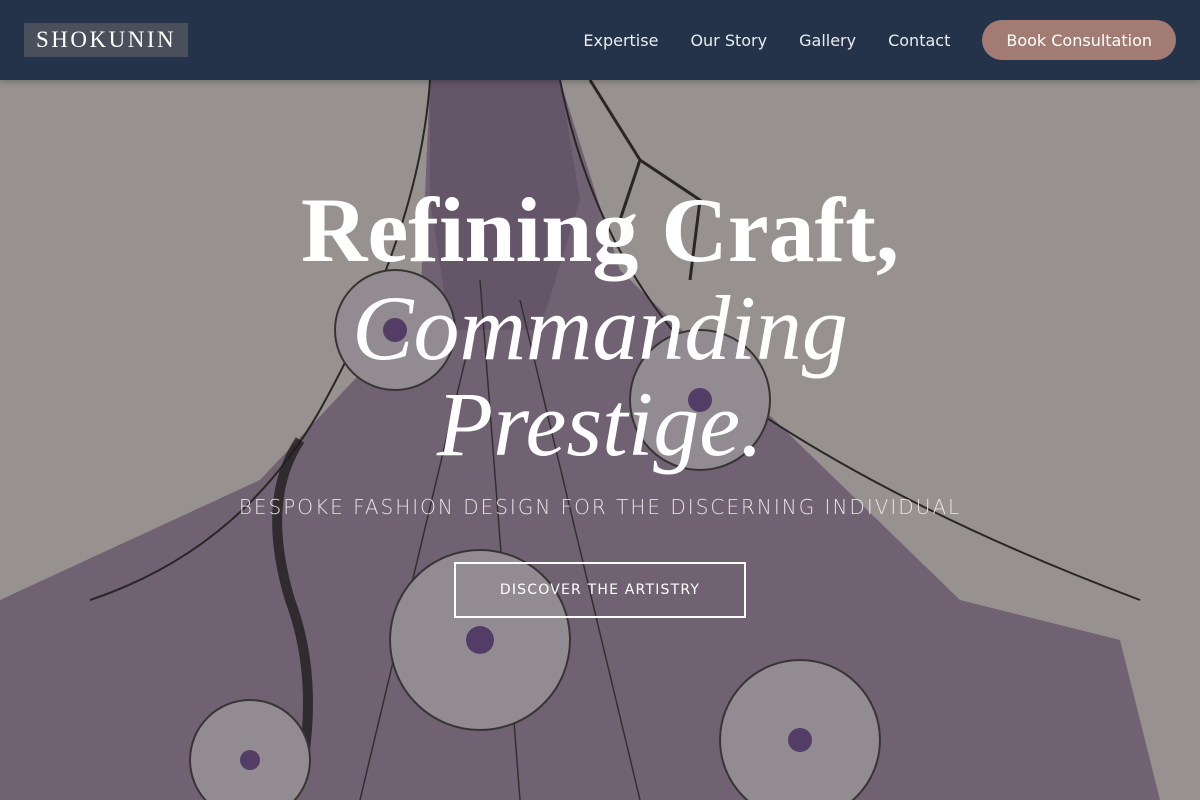  What do you see at coordinates (1079, 40) in the screenshot?
I see `book-consultation-button: Book Consultation` at bounding box center [1079, 40].